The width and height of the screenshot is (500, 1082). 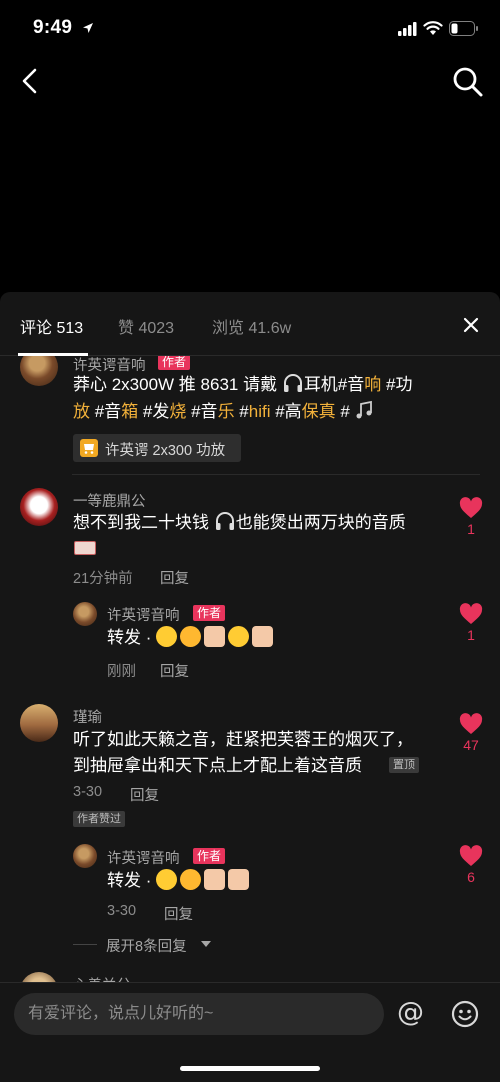 I want to click on like-count: 6, so click(x=471, y=877).